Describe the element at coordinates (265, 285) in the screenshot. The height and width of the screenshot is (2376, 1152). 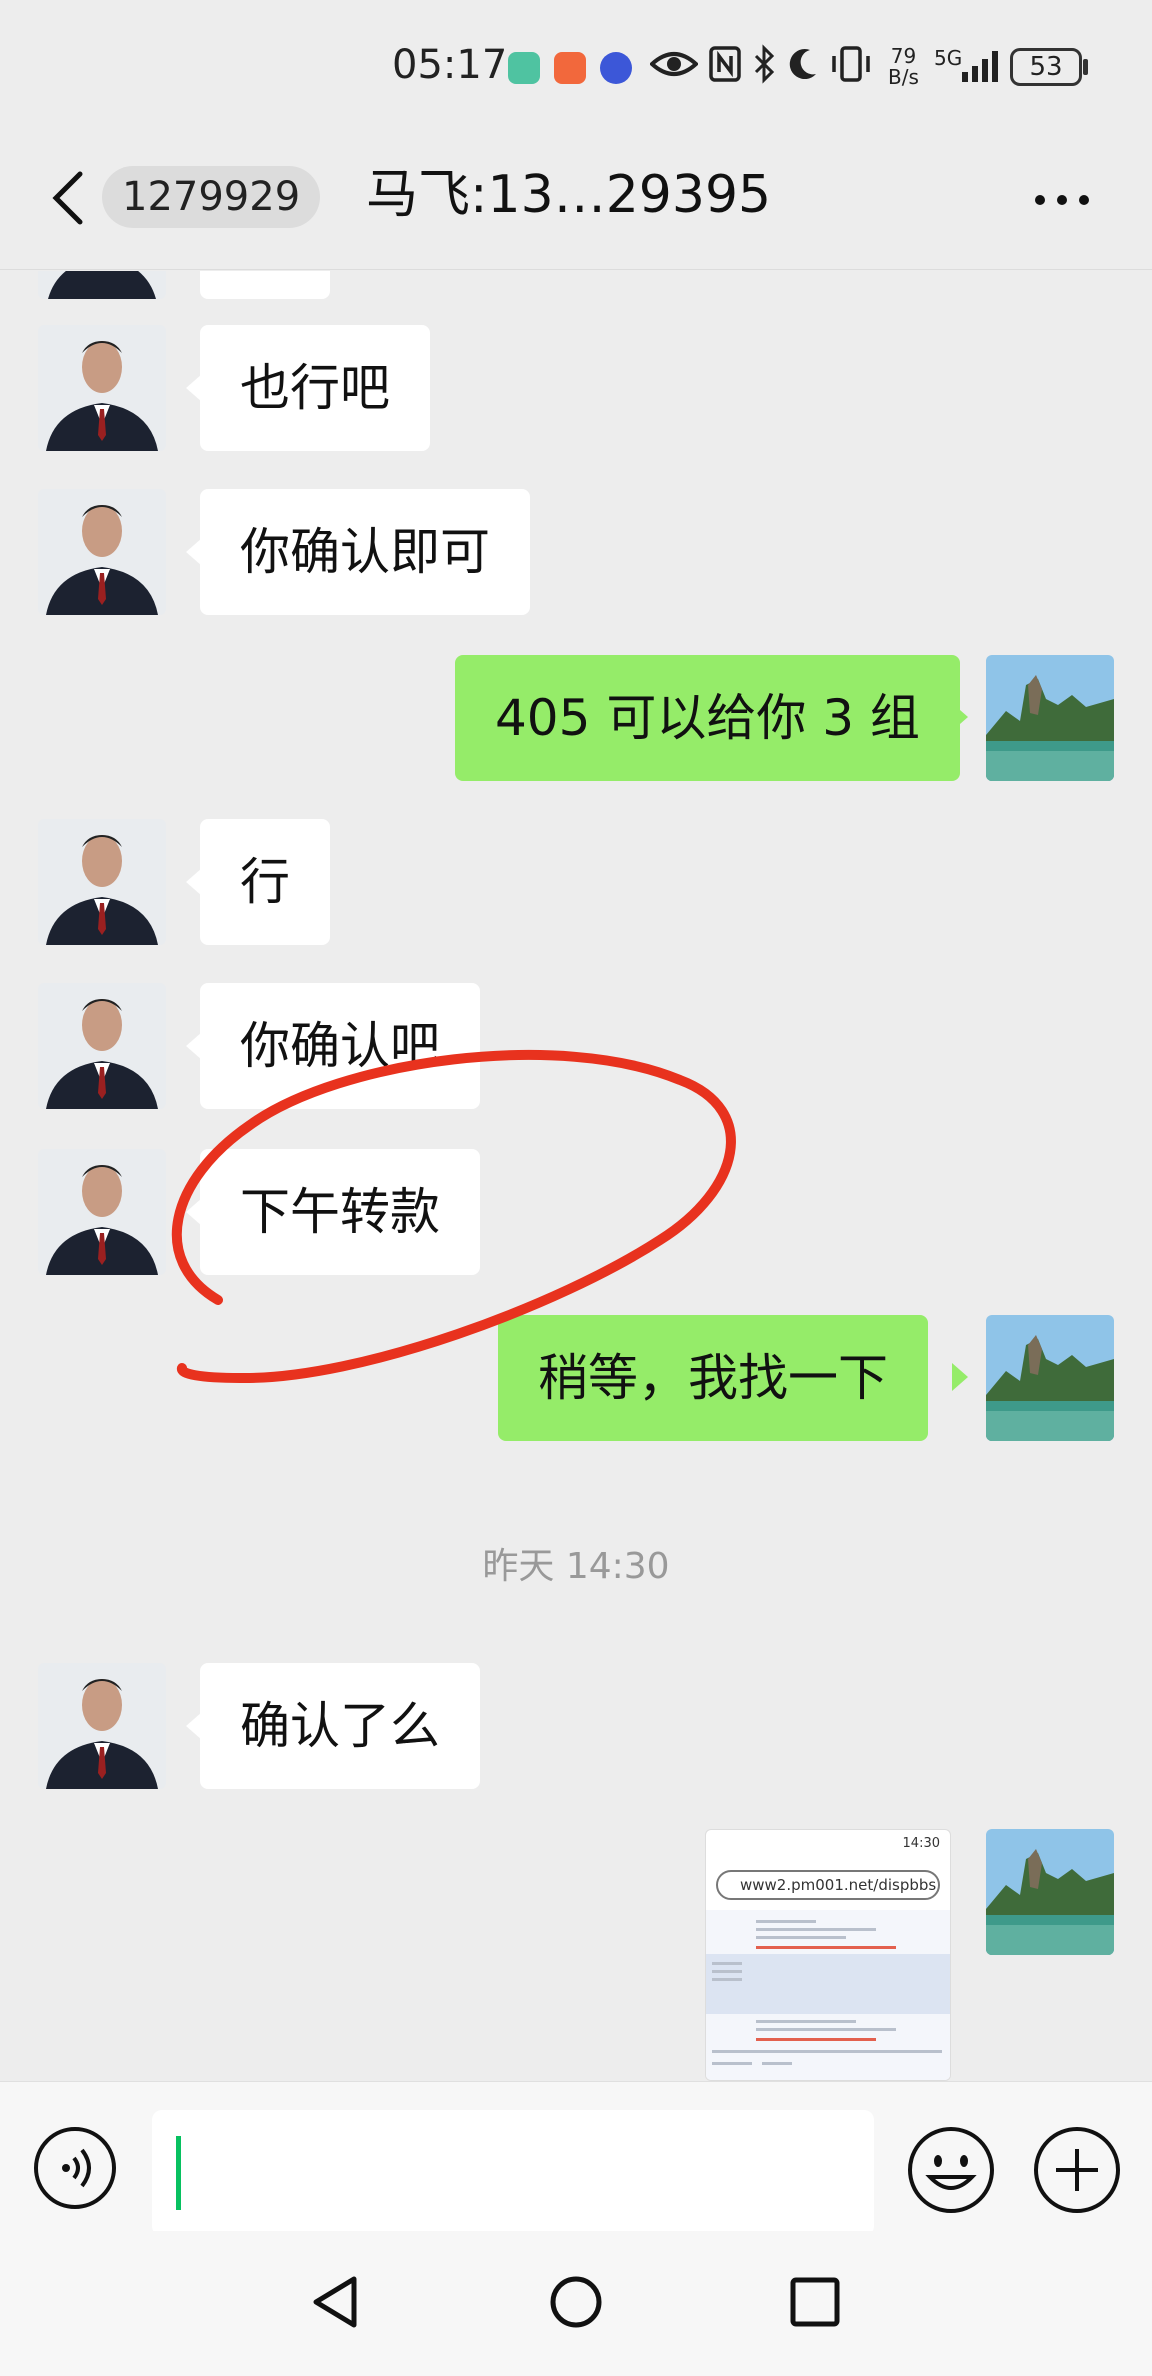
I see `message-bubble-cropped` at that location.